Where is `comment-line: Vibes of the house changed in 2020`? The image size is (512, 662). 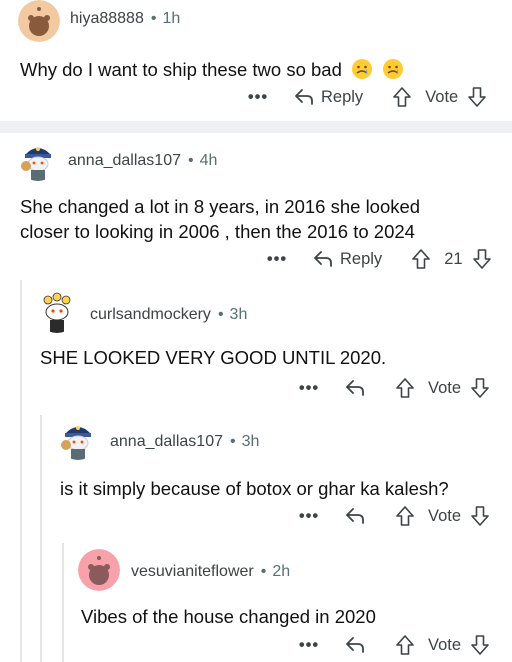
comment-line: Vibes of the house changed in 2020 is located at coordinates (228, 616).